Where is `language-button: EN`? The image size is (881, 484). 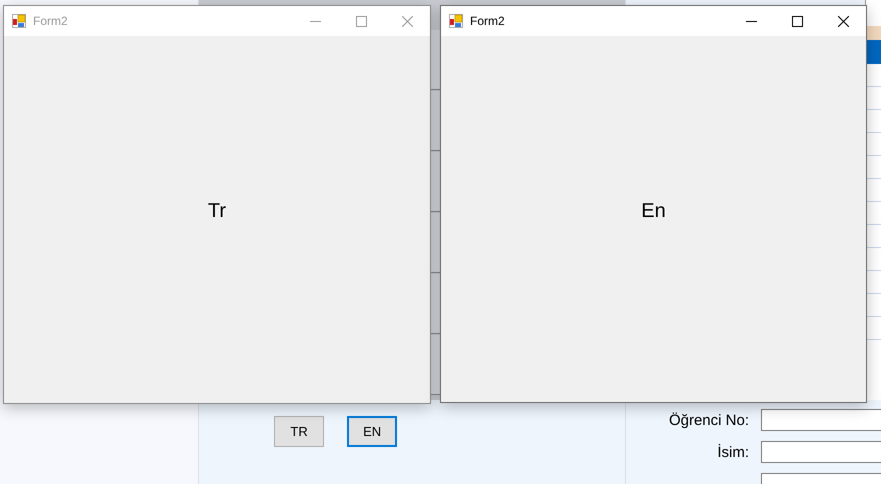
language-button: EN is located at coordinates (372, 431).